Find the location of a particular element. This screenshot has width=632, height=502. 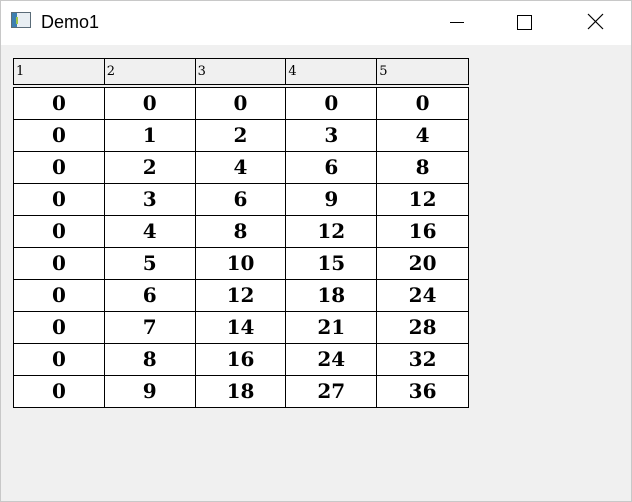

table-row: 0 5 10 15 20 is located at coordinates (241, 264).